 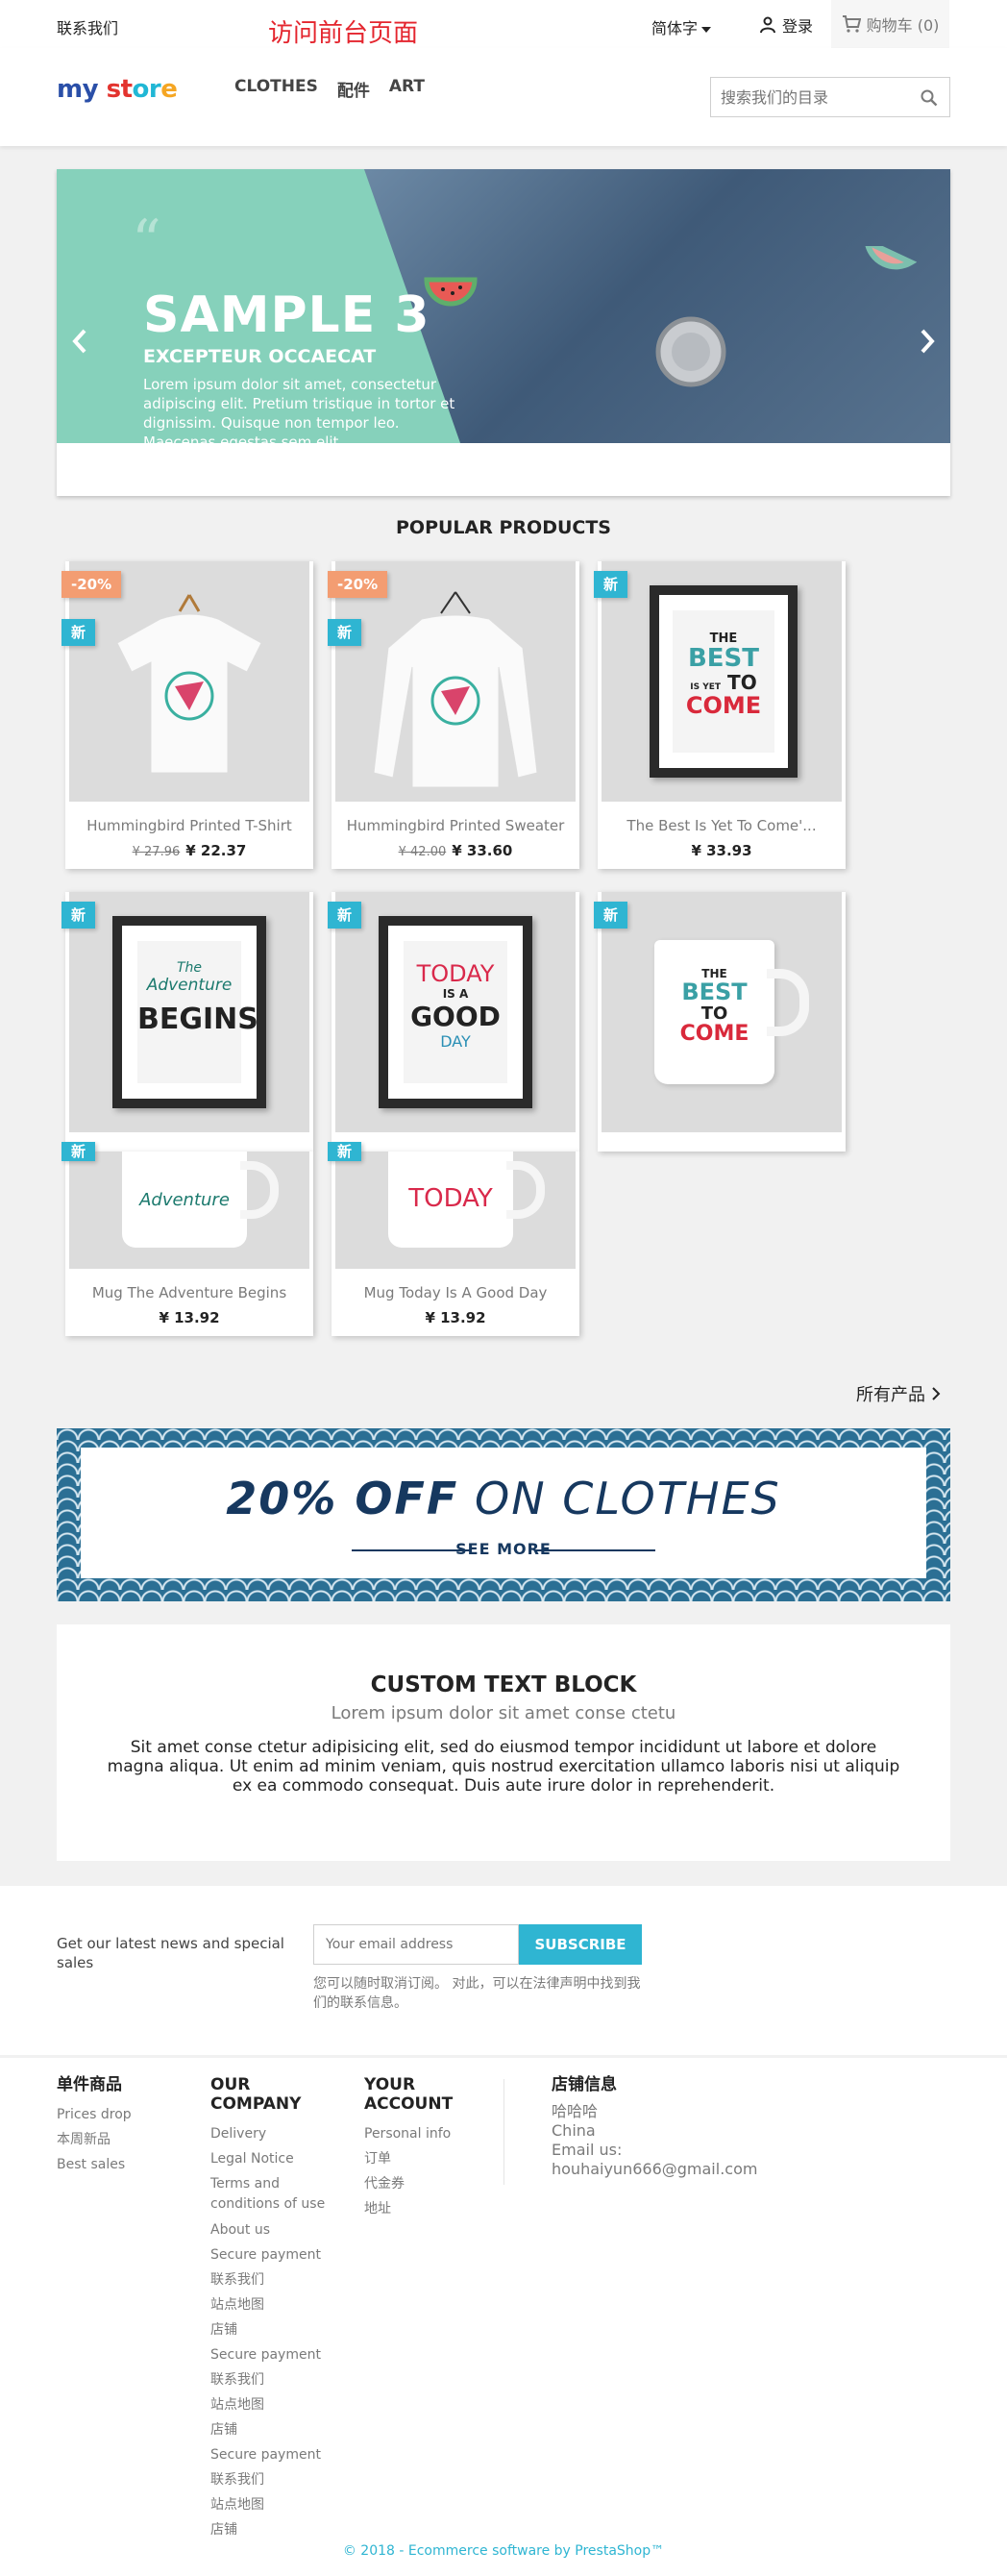 I want to click on footer-link: Legal Notice, so click(x=272, y=2158).